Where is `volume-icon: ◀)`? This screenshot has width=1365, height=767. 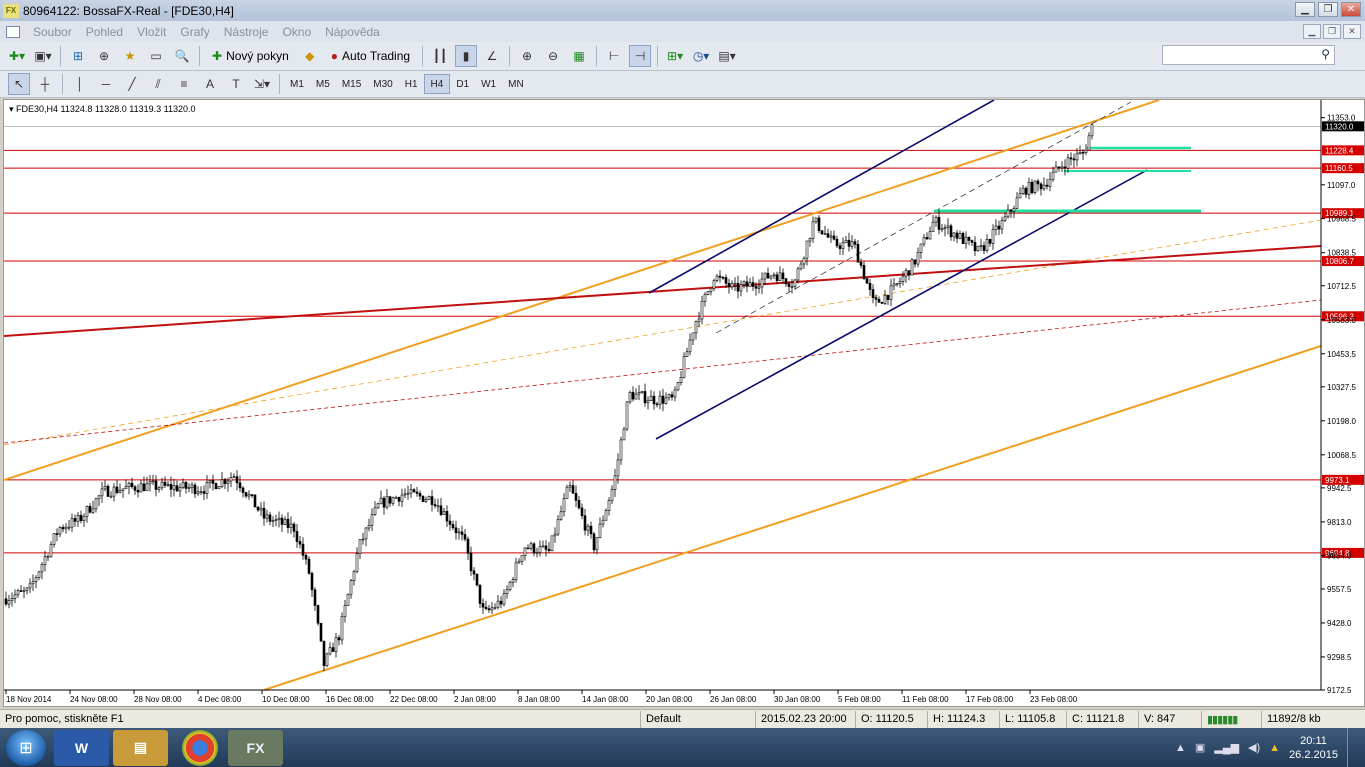
volume-icon: ◀) is located at coordinates (1254, 747).